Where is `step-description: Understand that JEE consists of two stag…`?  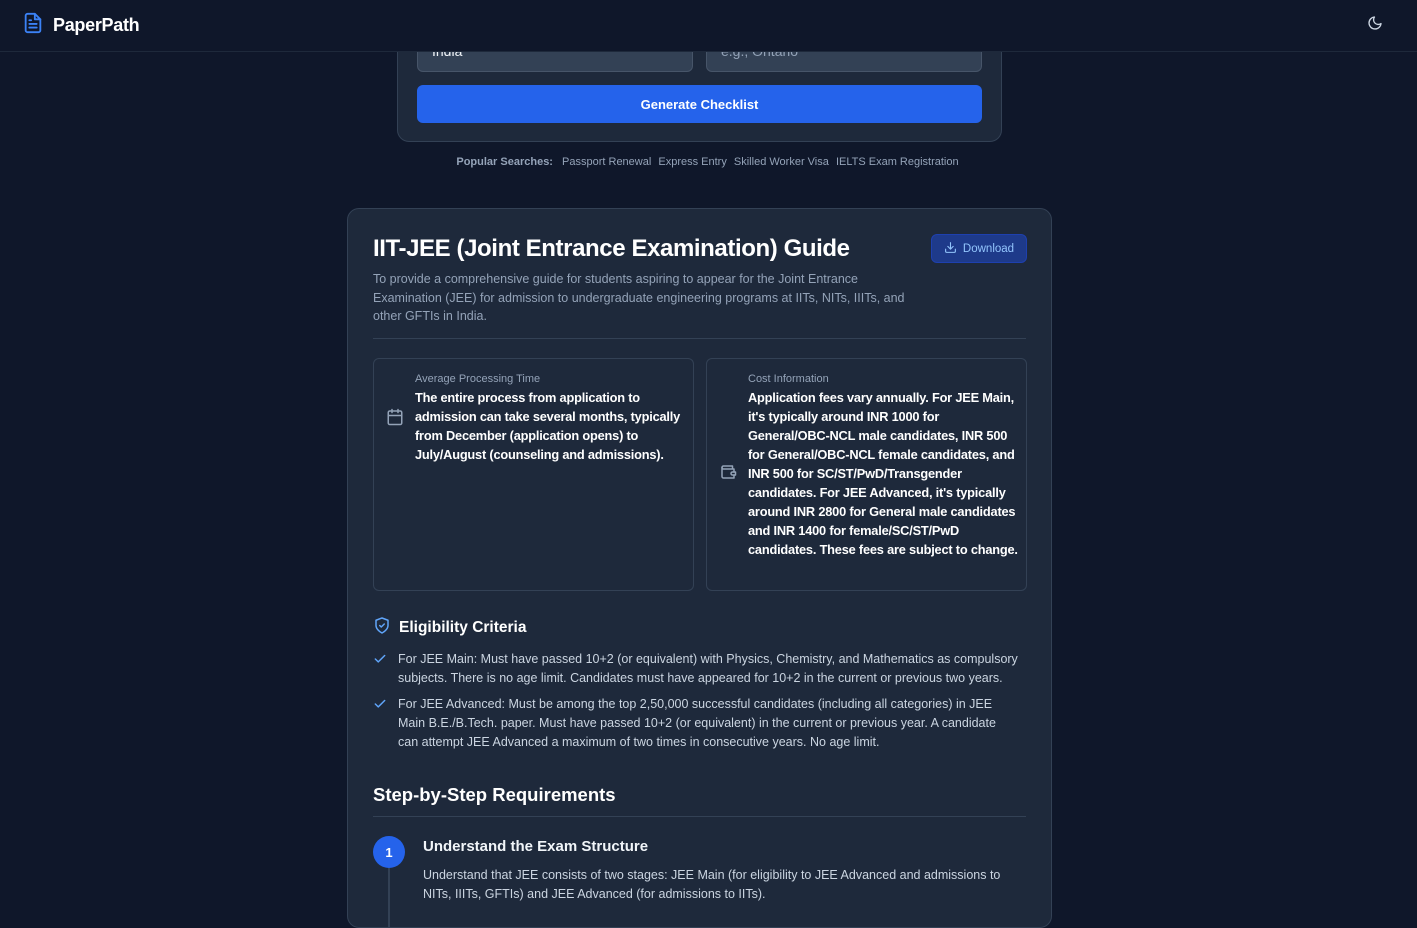
step-description: Understand that JEE consists of two stag… is located at coordinates (712, 884).